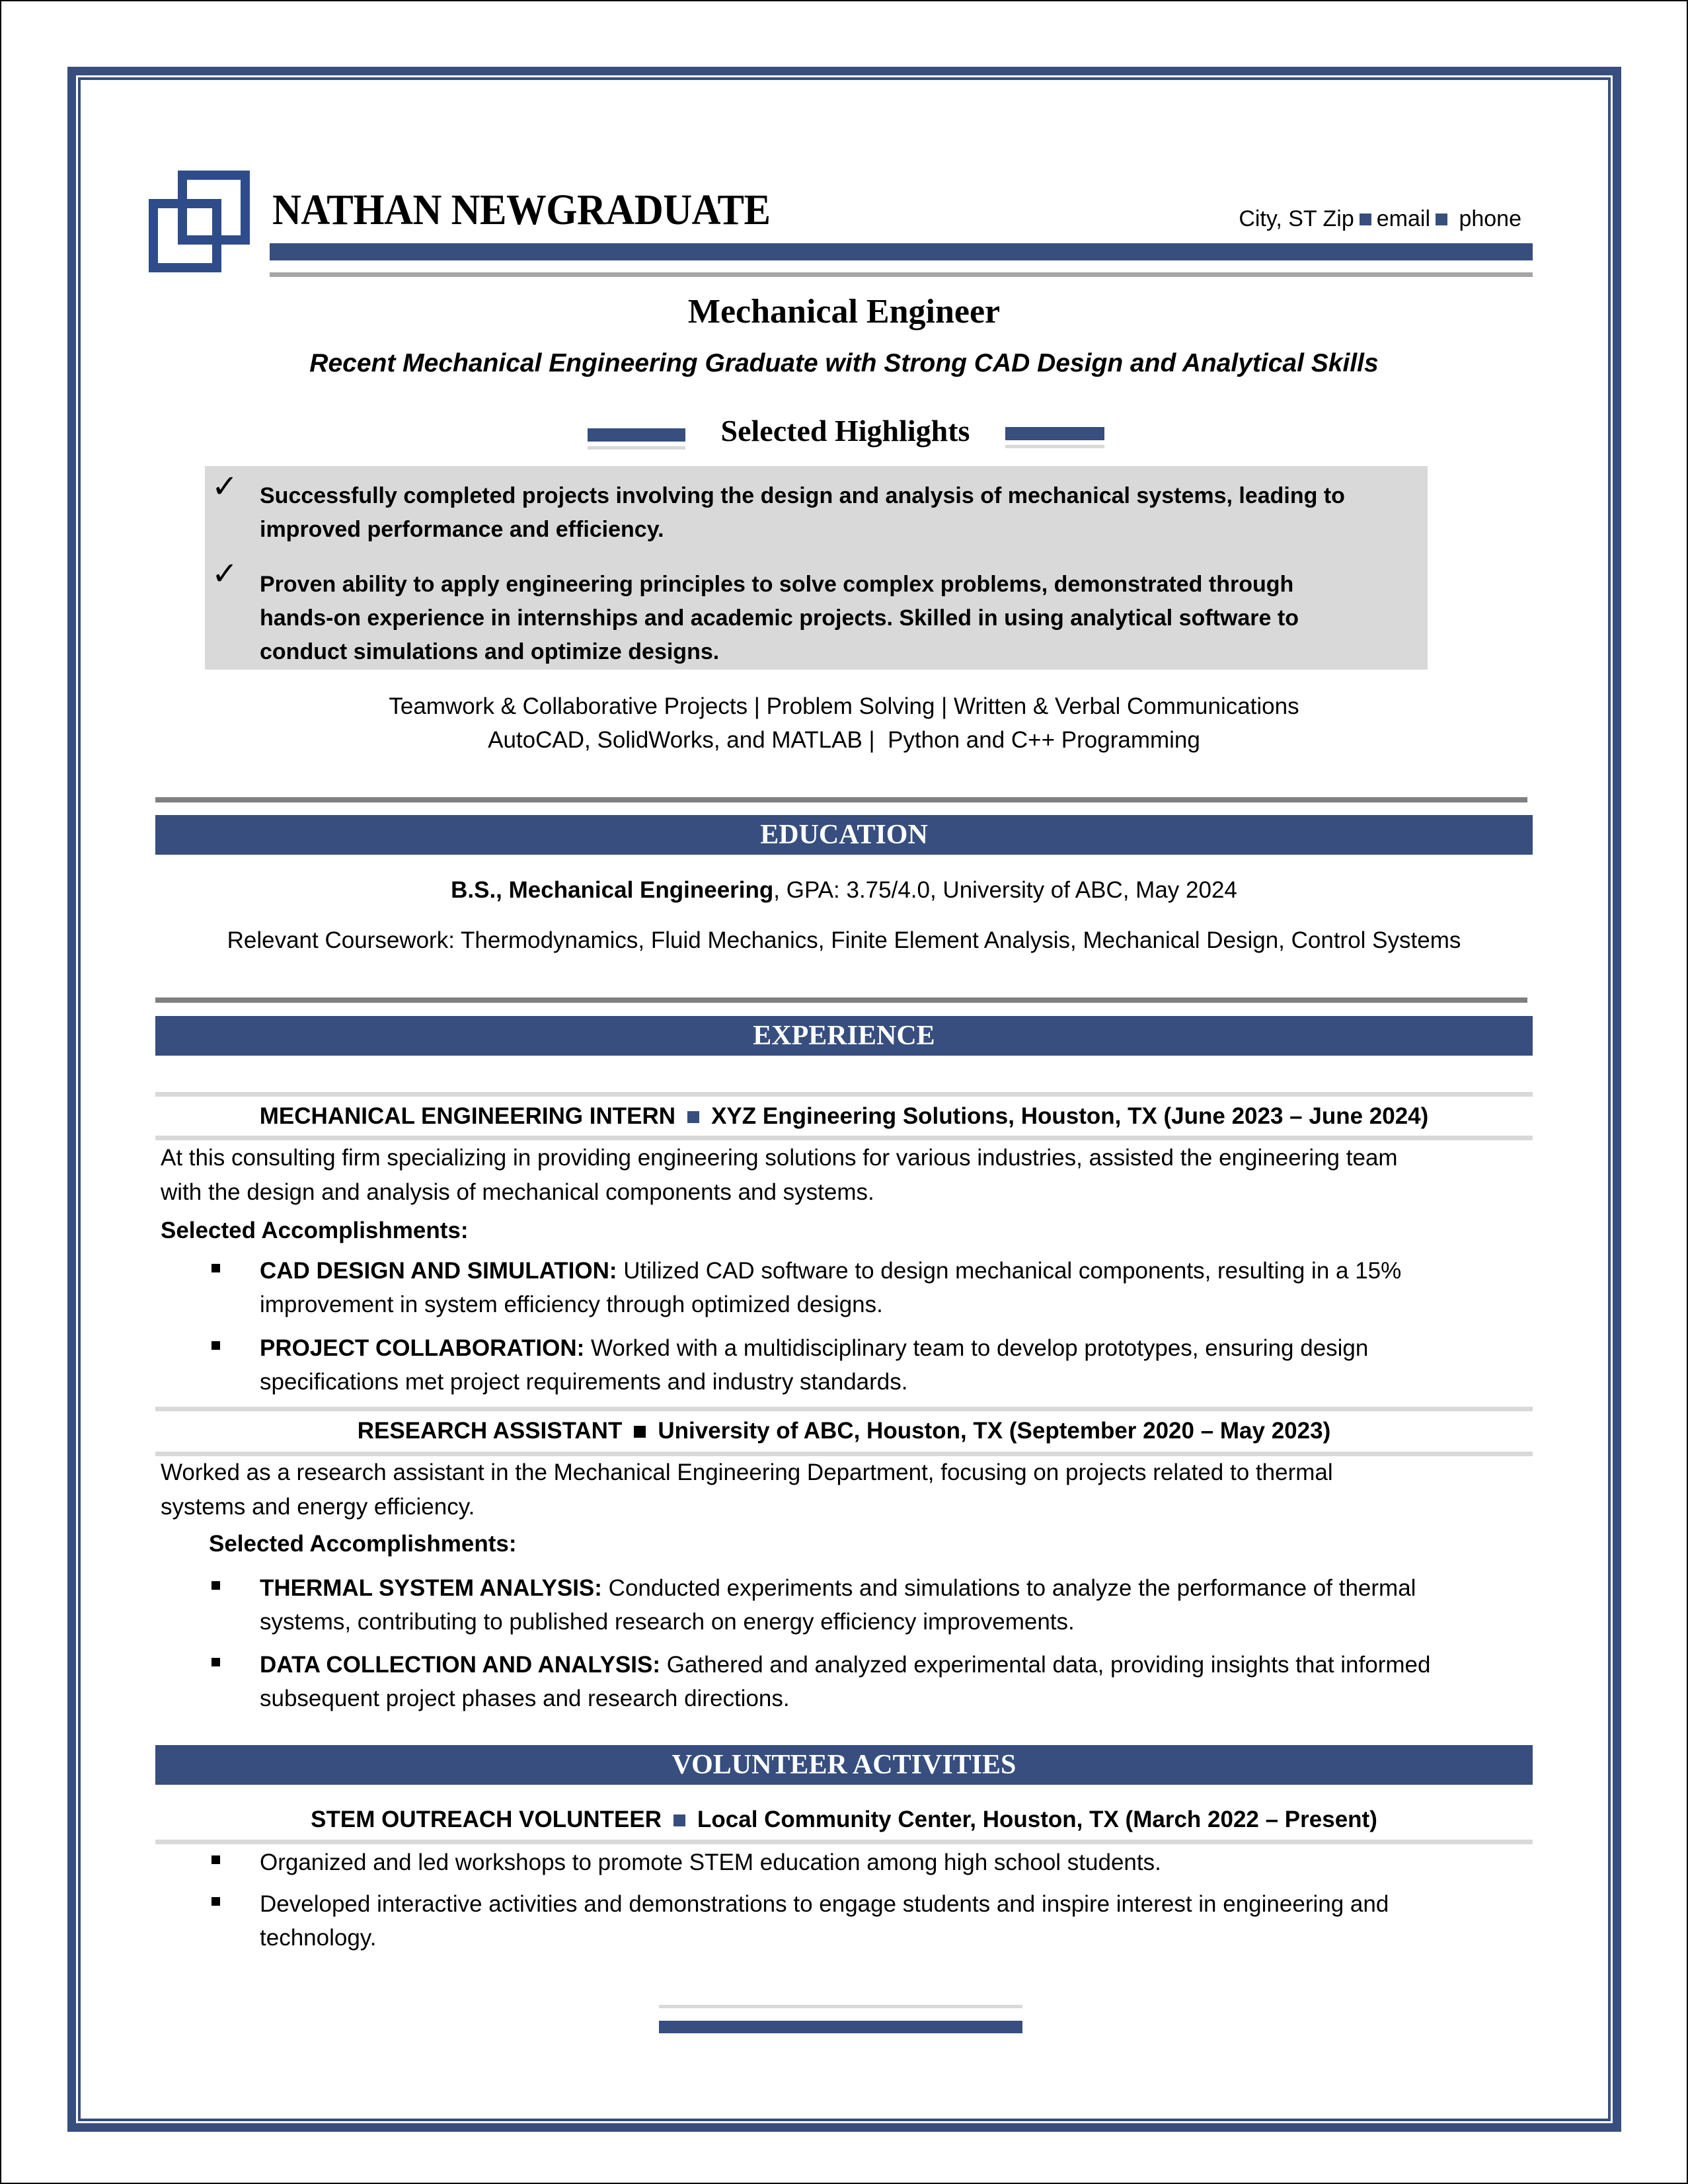  Describe the element at coordinates (636, 447) in the screenshot. I see `highlights-rule-left-light` at that location.